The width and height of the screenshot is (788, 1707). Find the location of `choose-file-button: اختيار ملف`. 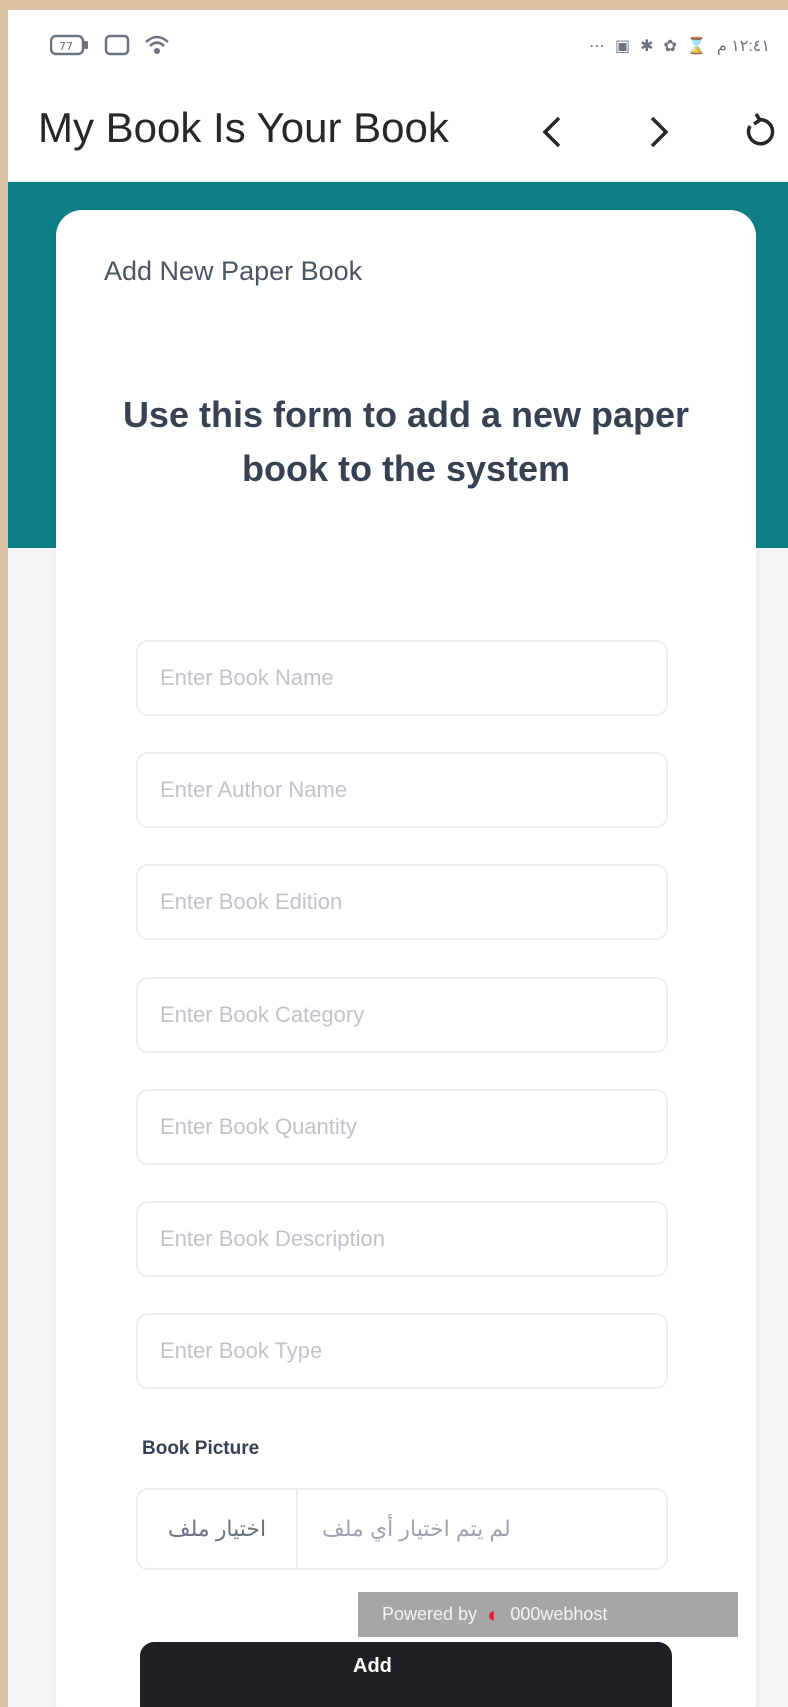

choose-file-button: اختيار ملف is located at coordinates (218, 1529).